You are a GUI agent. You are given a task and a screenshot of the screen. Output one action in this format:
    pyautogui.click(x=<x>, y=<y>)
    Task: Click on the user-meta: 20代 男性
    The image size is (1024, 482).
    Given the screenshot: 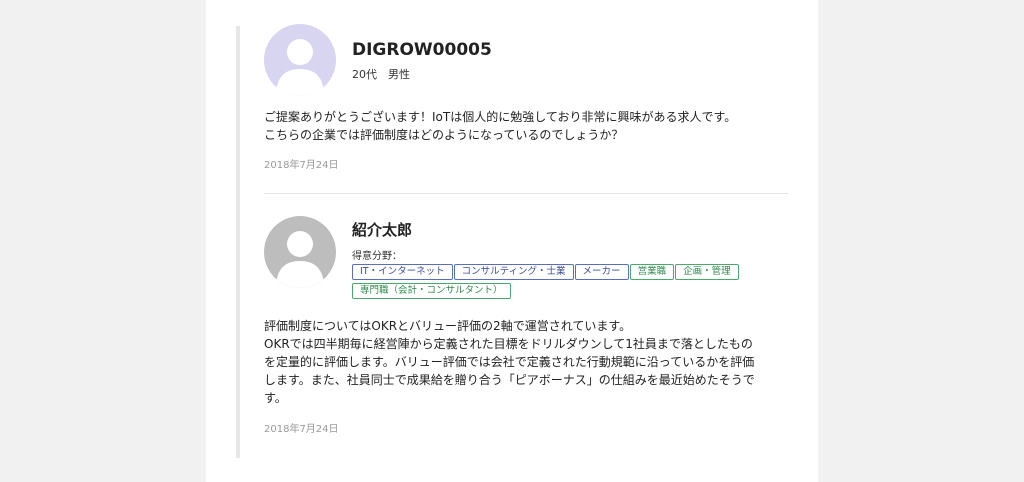 What is the action you would take?
    pyautogui.click(x=381, y=74)
    